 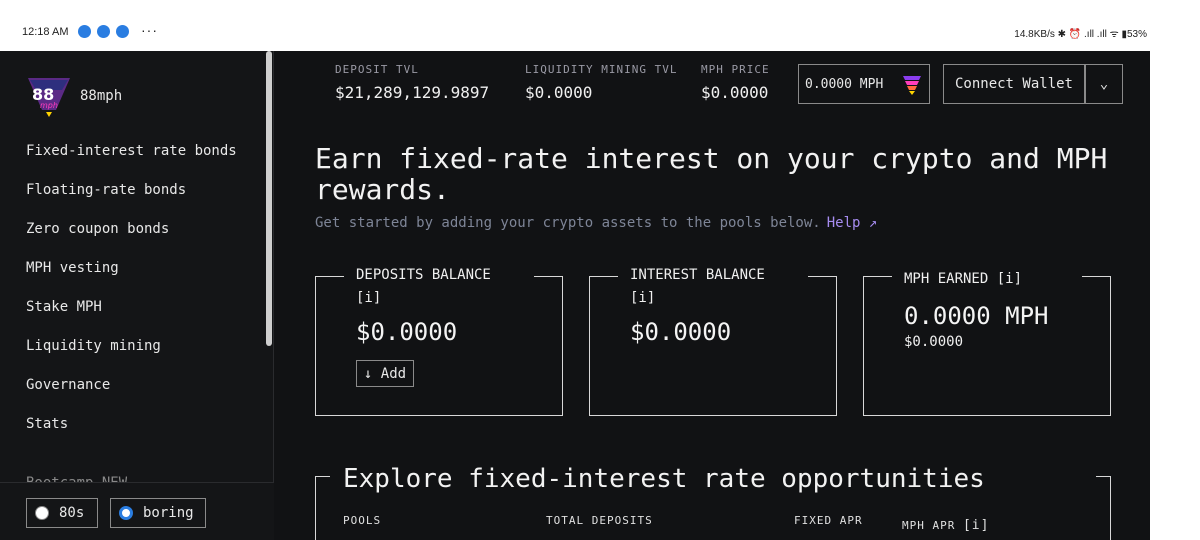 I want to click on deposit-tvl-label: DEPOSIT TVL, so click(x=377, y=69).